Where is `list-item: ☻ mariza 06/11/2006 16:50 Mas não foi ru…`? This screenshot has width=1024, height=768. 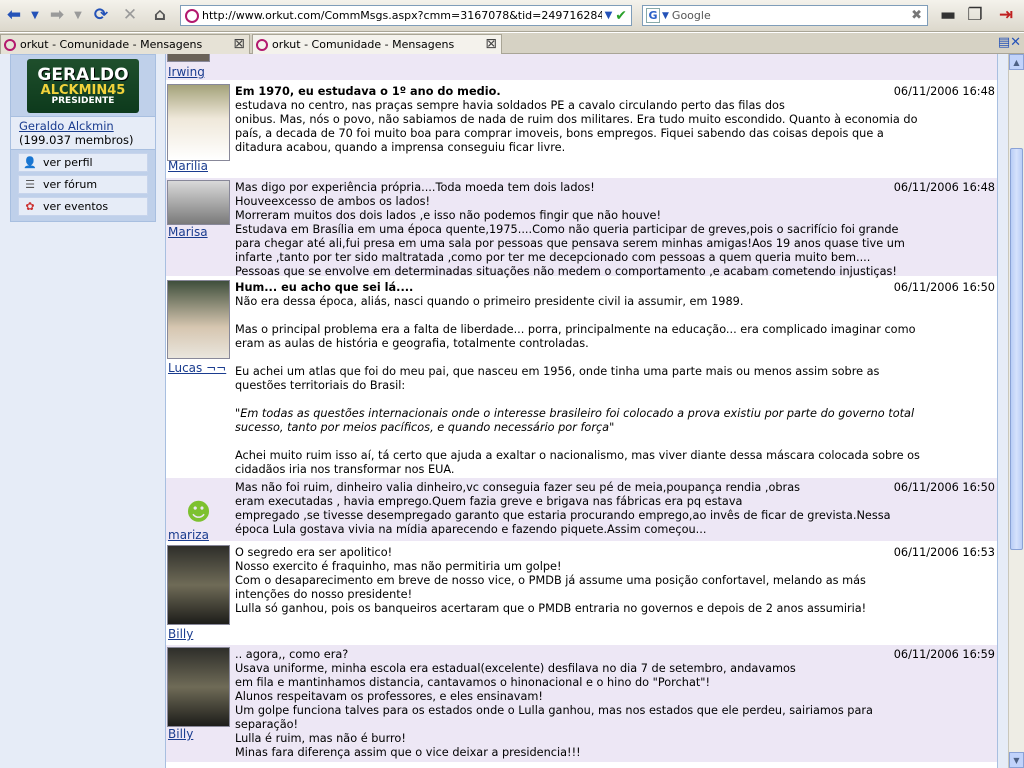
list-item: ☻ mariza 06/11/2006 16:50 Mas não foi ru… is located at coordinates (581, 510).